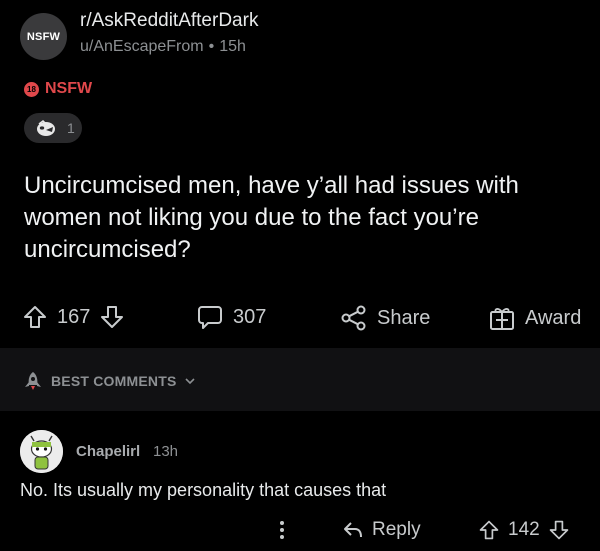 Image resolution: width=600 pixels, height=551 pixels. I want to click on award-count: 1, so click(71, 128).